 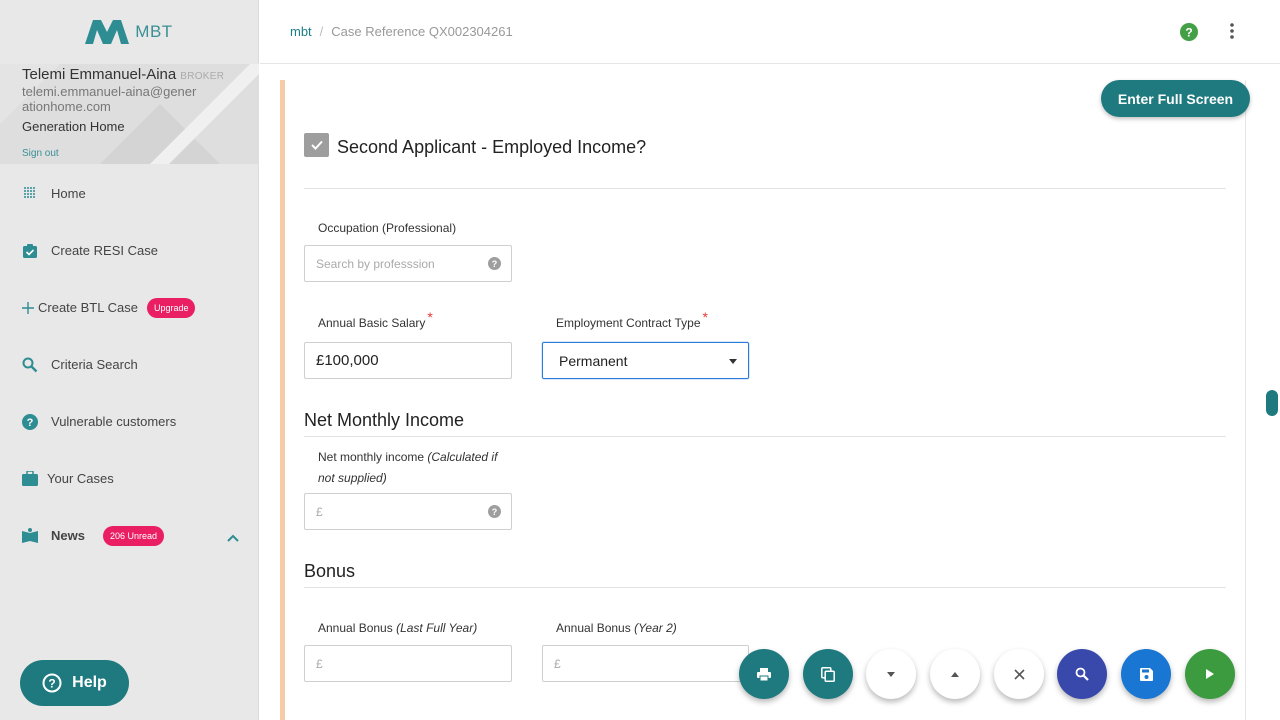 I want to click on checkbox-title: Second Applicant - Employed Income?, so click(x=492, y=147).